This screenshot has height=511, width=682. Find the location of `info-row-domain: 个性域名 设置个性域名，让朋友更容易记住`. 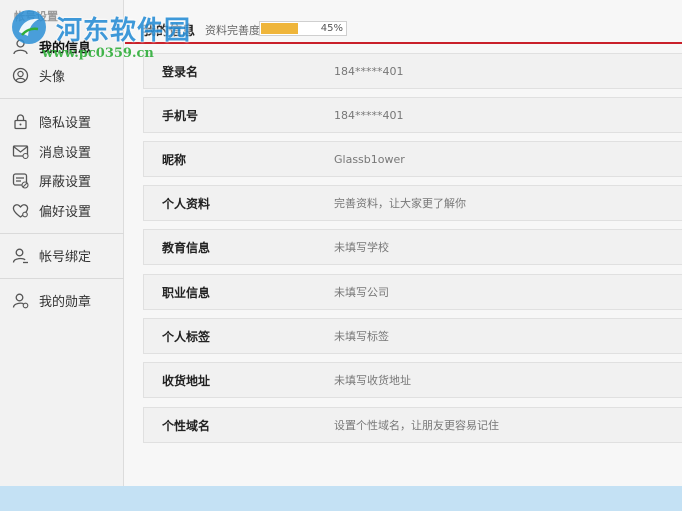

info-row-domain: 个性域名 设置个性域名，让朋友更容易记住 is located at coordinates (412, 425).